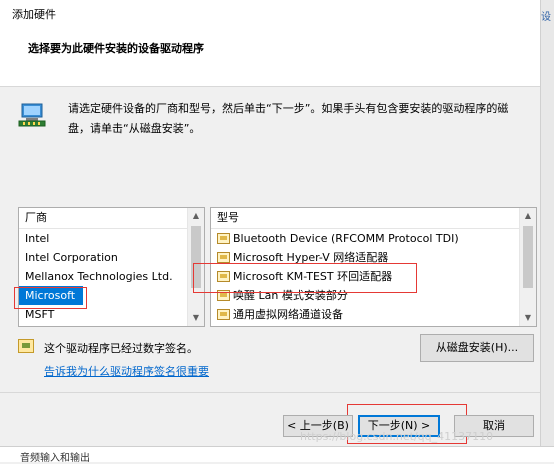 This screenshot has height=464, width=554. I want to click on manufacturer-item-mellanox: Mellanox Technologies Ltd., so click(111, 276).